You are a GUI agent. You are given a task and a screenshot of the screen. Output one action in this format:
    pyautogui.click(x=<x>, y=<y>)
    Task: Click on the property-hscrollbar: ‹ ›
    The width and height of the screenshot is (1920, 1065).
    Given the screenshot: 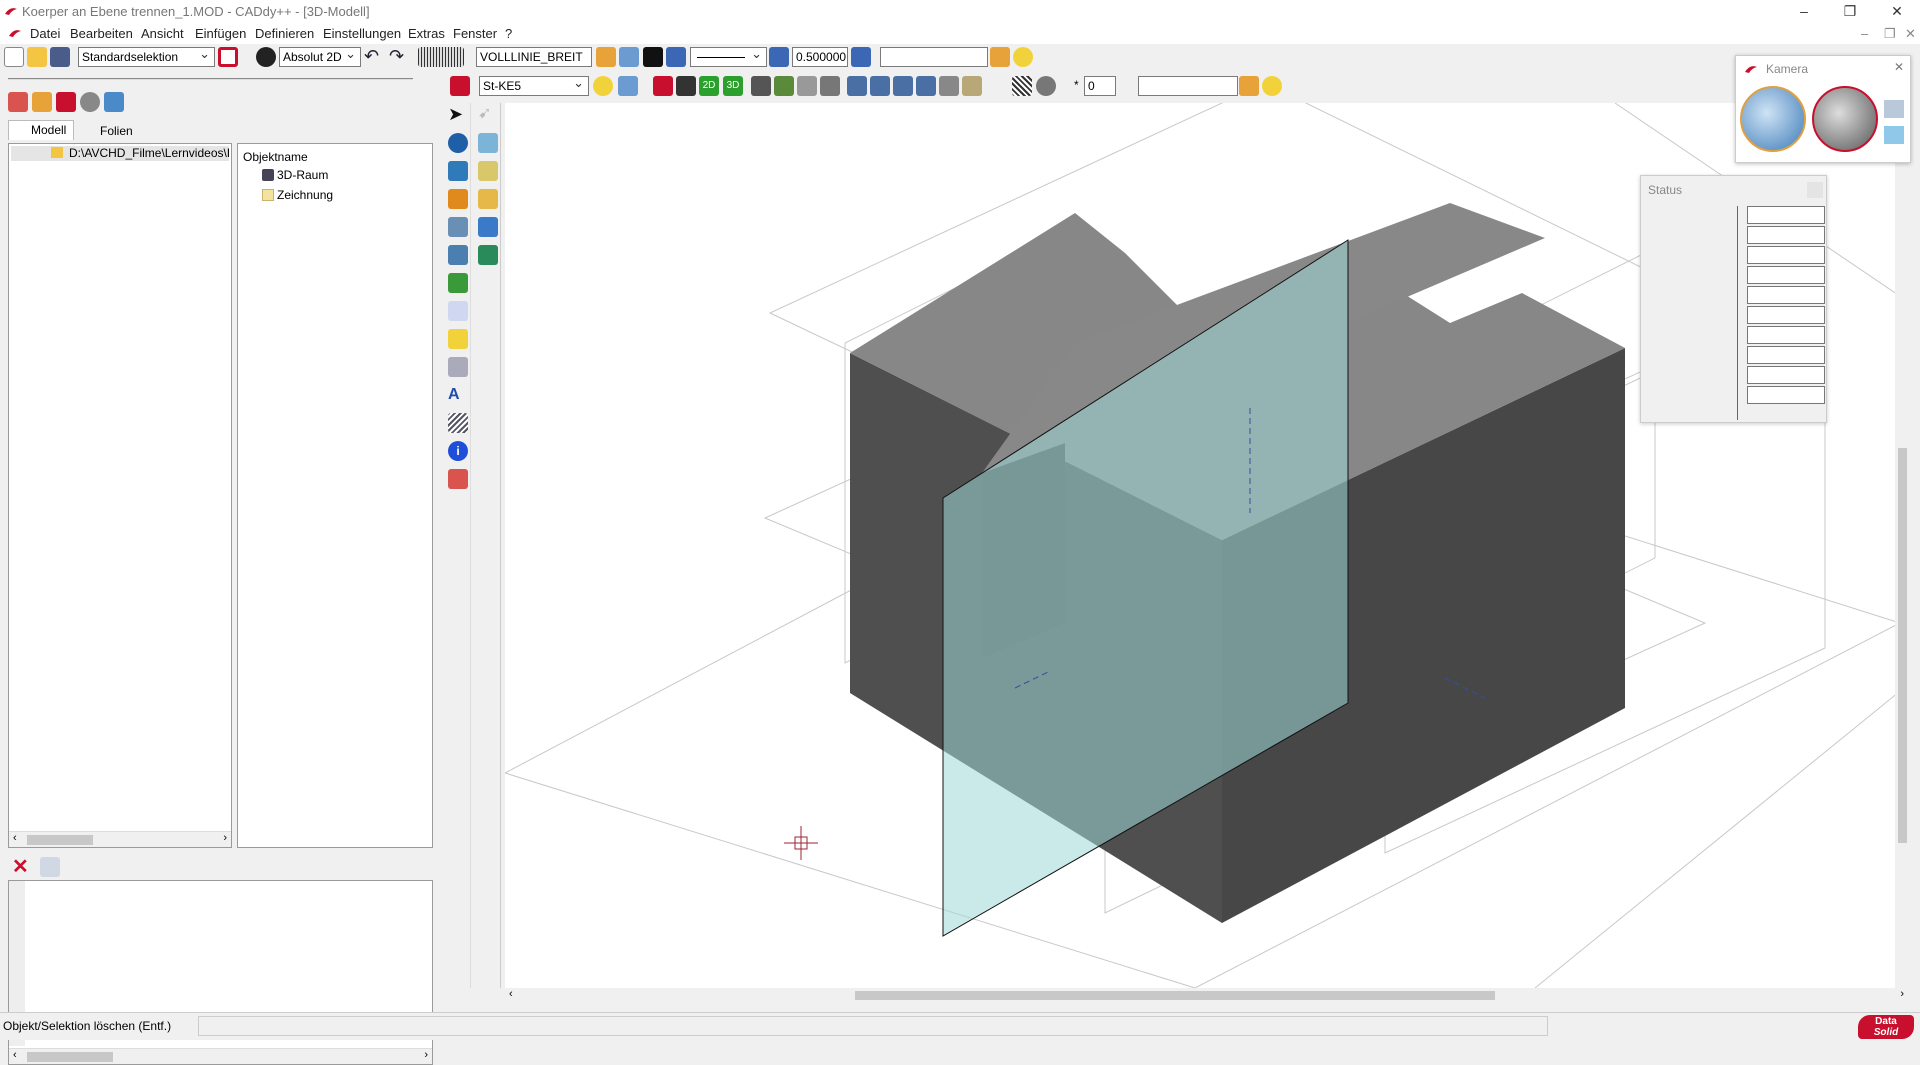 What is the action you would take?
    pyautogui.click(x=220, y=1056)
    